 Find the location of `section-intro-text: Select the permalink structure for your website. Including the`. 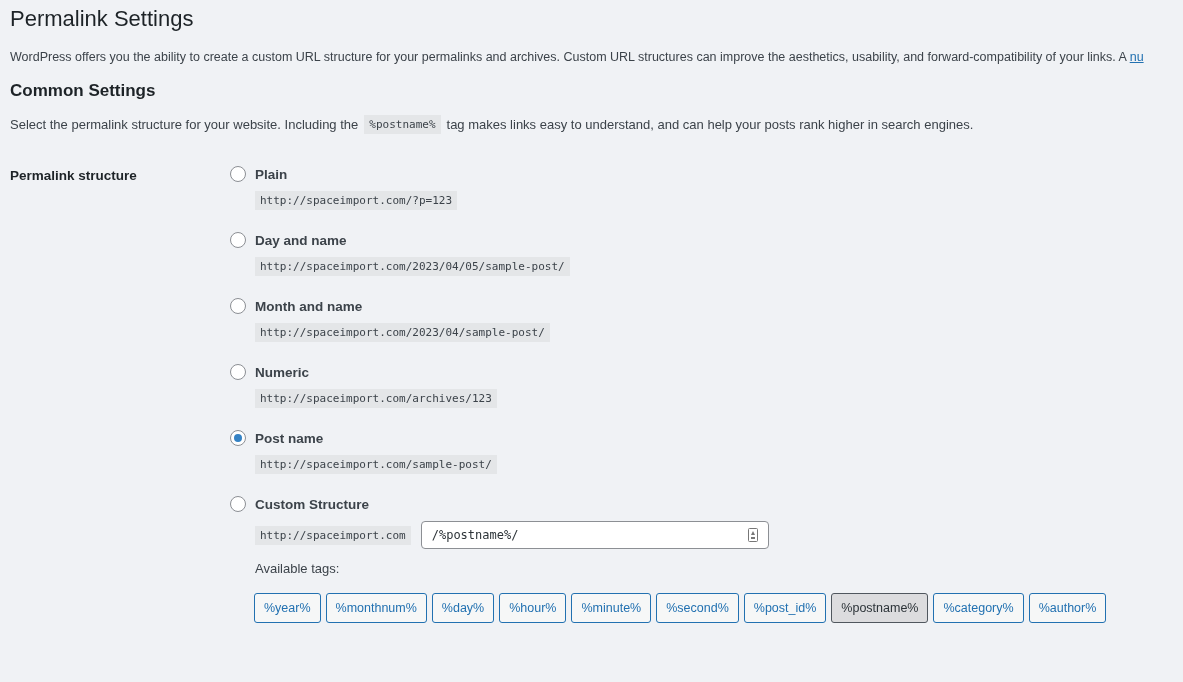

section-intro-text: Select the permalink structure for your website. Including the is located at coordinates (184, 124).